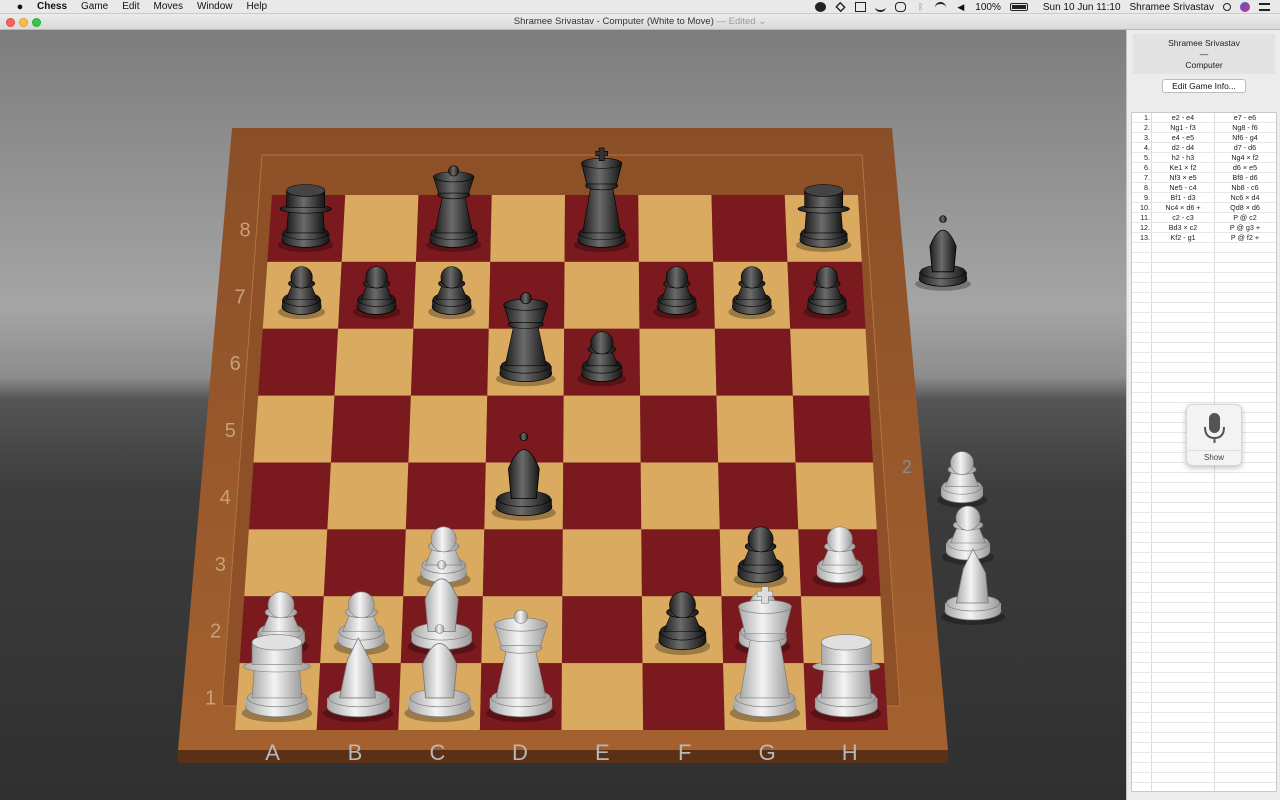 The height and width of the screenshot is (800, 1280). Describe the element at coordinates (368, 496) in the screenshot. I see `square-b4` at that location.